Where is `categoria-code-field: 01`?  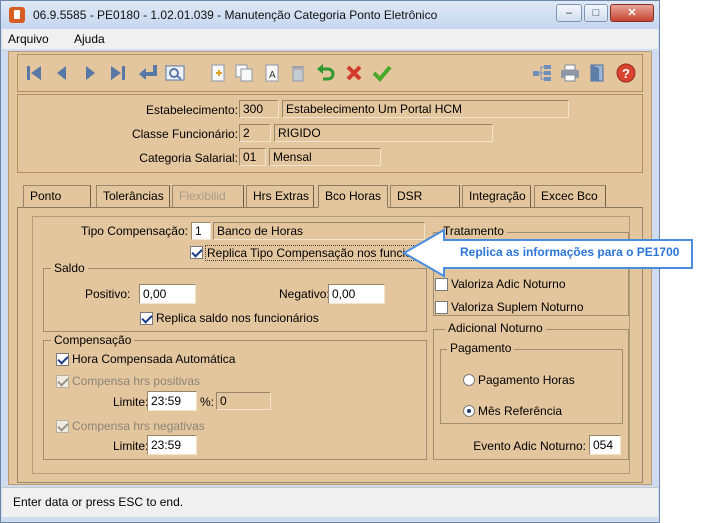 categoria-code-field: 01 is located at coordinates (252, 157).